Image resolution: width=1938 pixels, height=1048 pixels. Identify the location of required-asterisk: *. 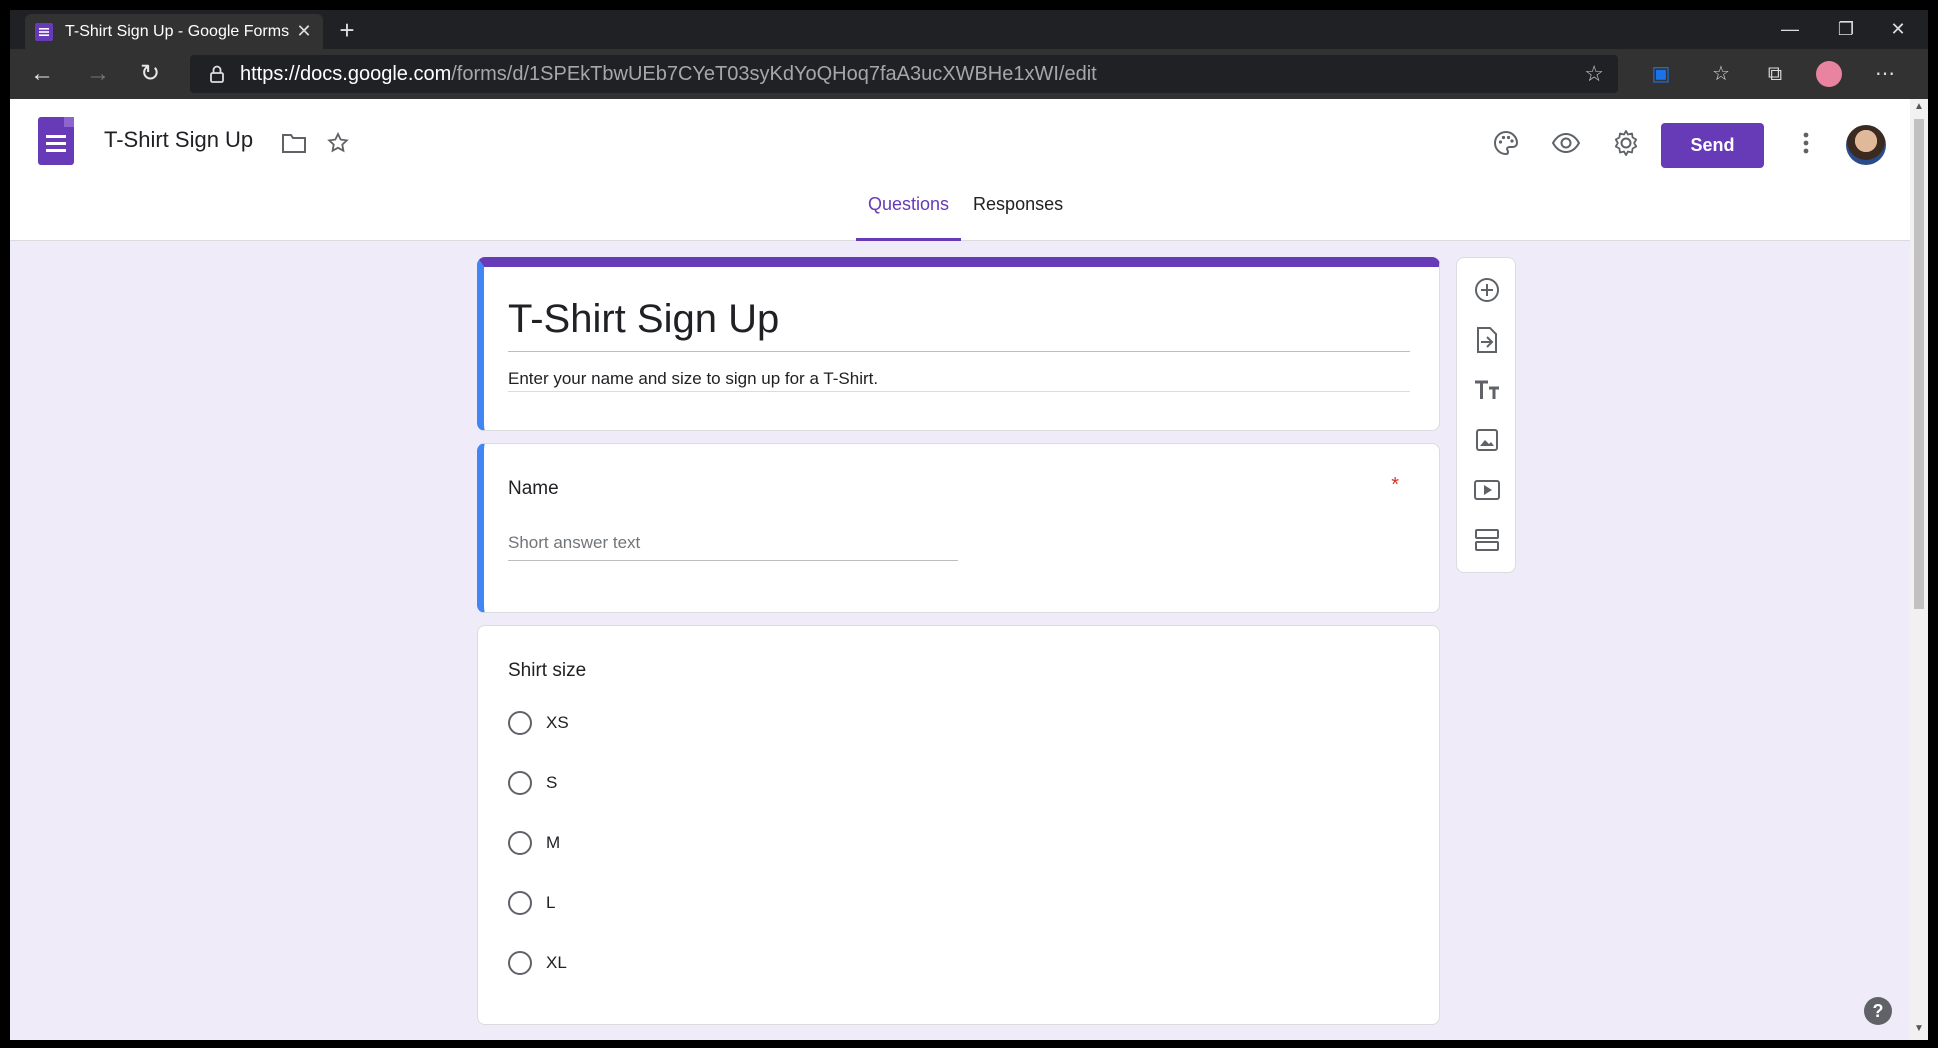
(1395, 485).